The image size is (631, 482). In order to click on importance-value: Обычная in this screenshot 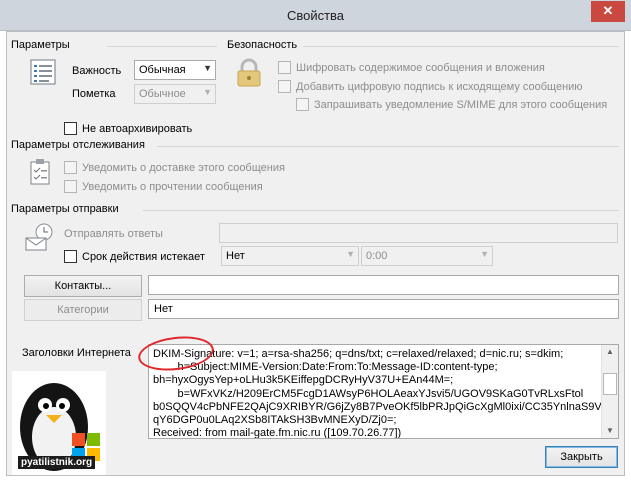, I will do `click(162, 70)`.